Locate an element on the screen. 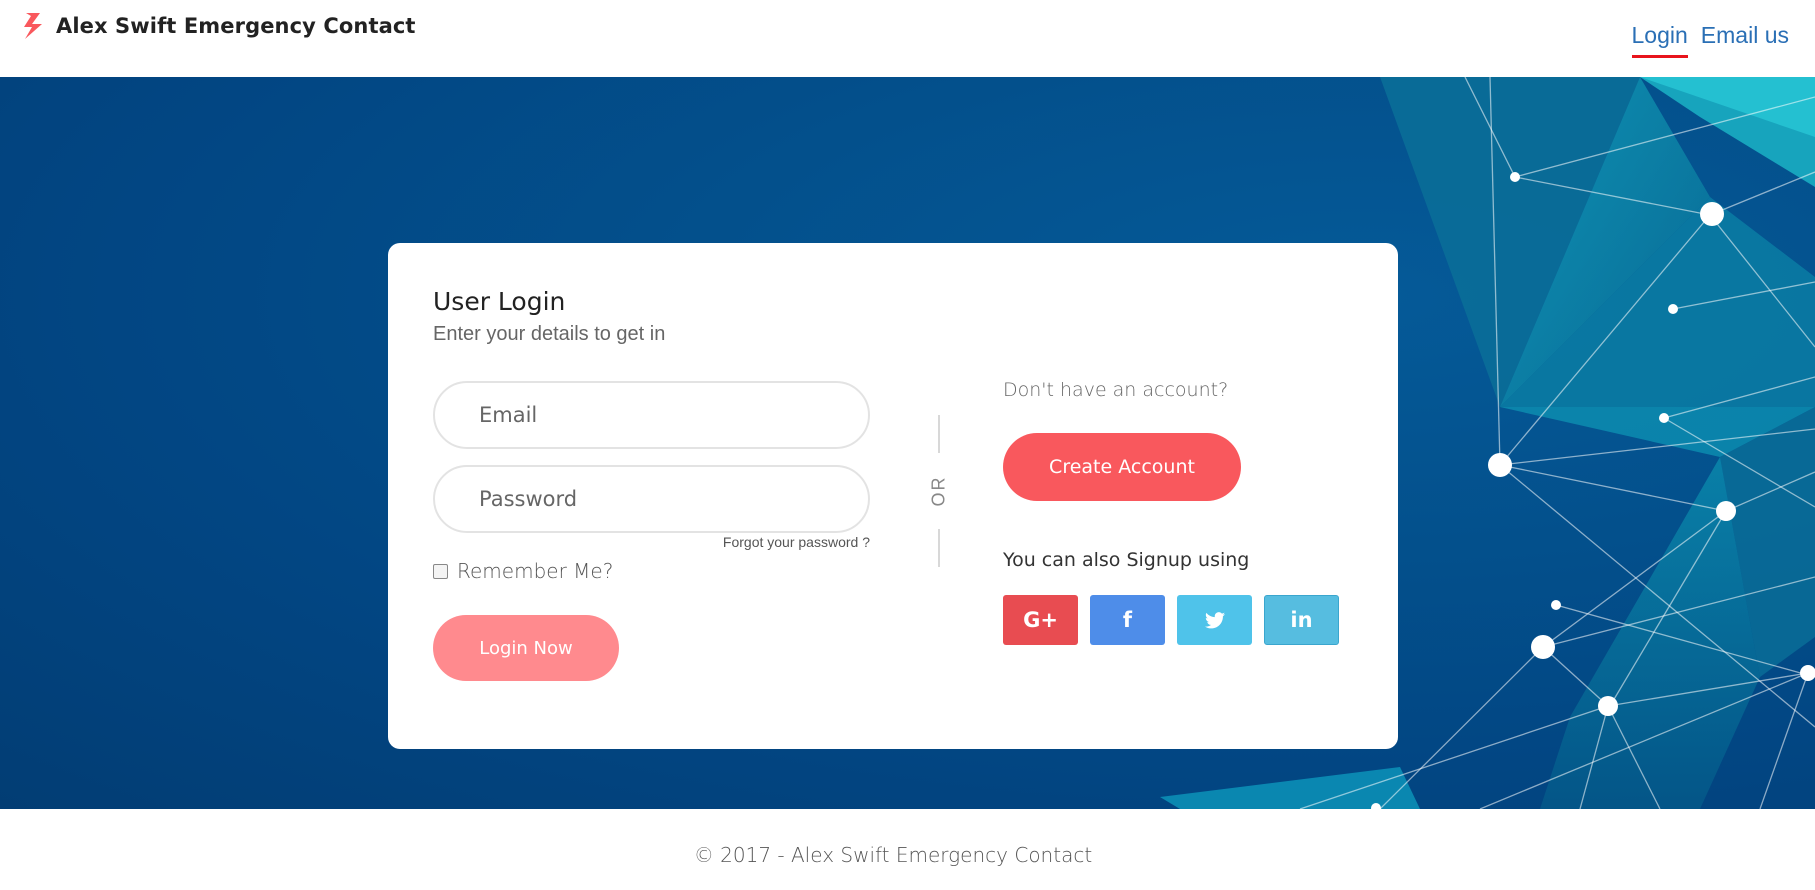 The height and width of the screenshot is (890, 1815). linkedin-icon: in is located at coordinates (1301, 620).